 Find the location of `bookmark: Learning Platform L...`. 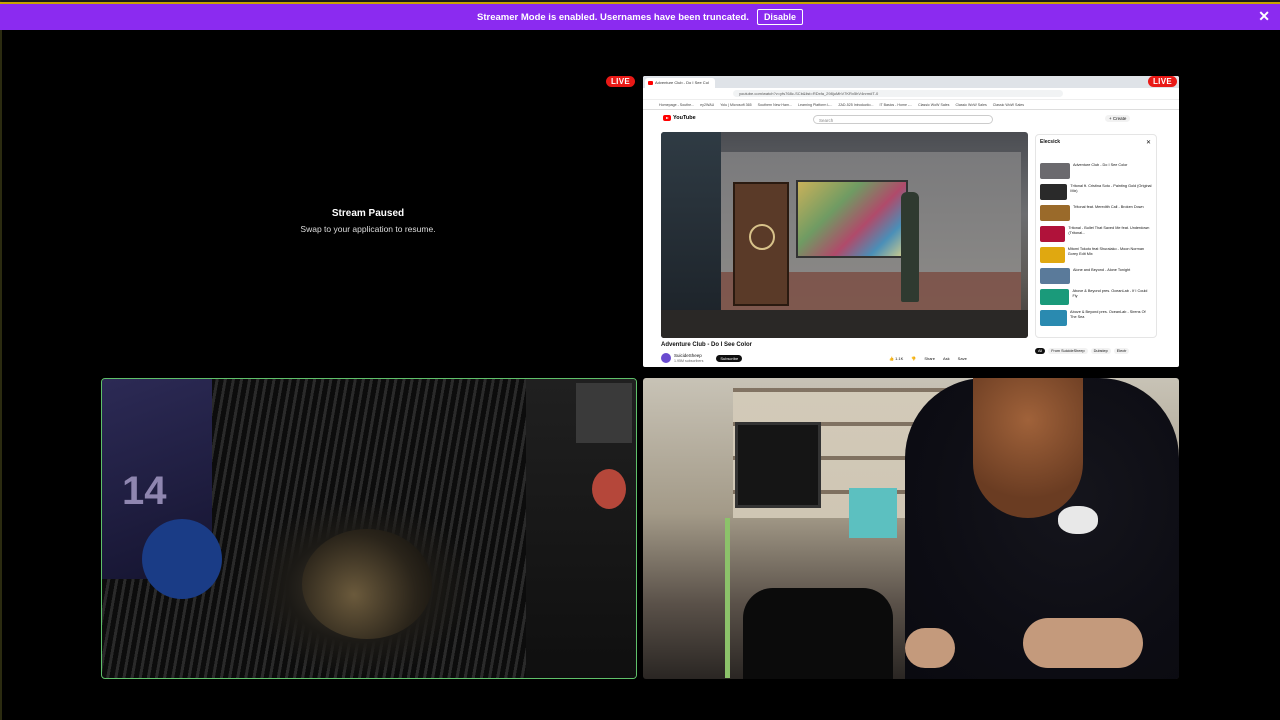

bookmark: Learning Platform L... is located at coordinates (815, 105).